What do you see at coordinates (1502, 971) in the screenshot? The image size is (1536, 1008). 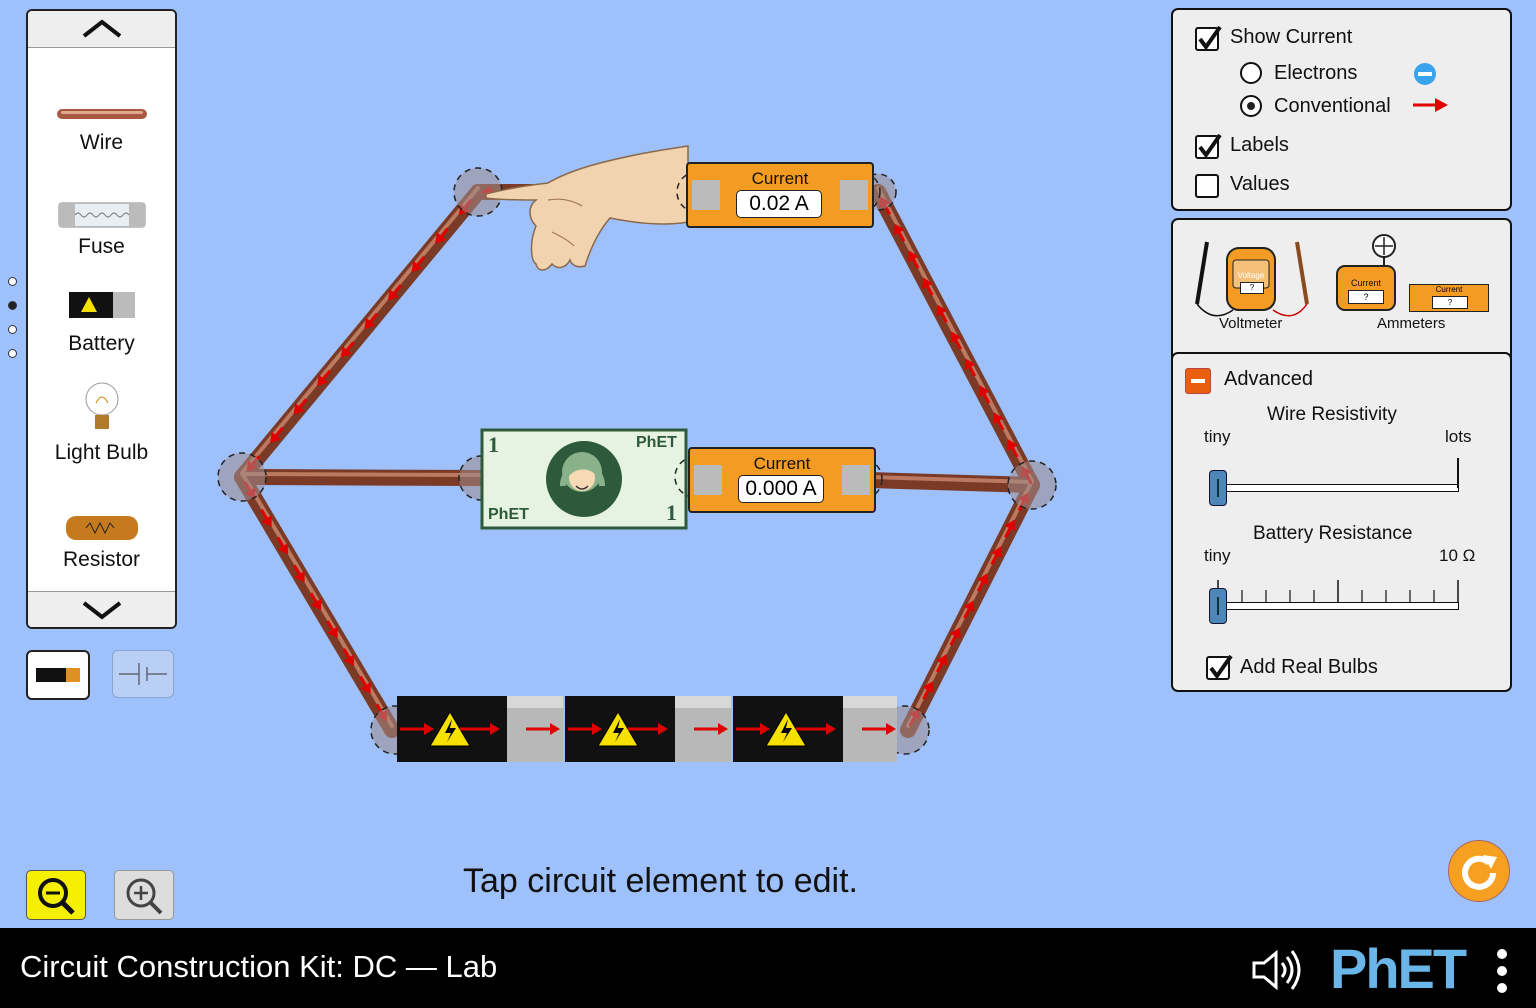 I see `more-options-icon` at bounding box center [1502, 971].